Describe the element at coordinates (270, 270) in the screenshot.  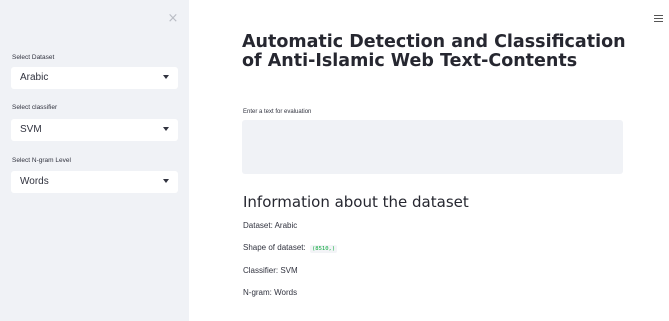
I see `classifier-info-line: Classifier: SVM` at that location.